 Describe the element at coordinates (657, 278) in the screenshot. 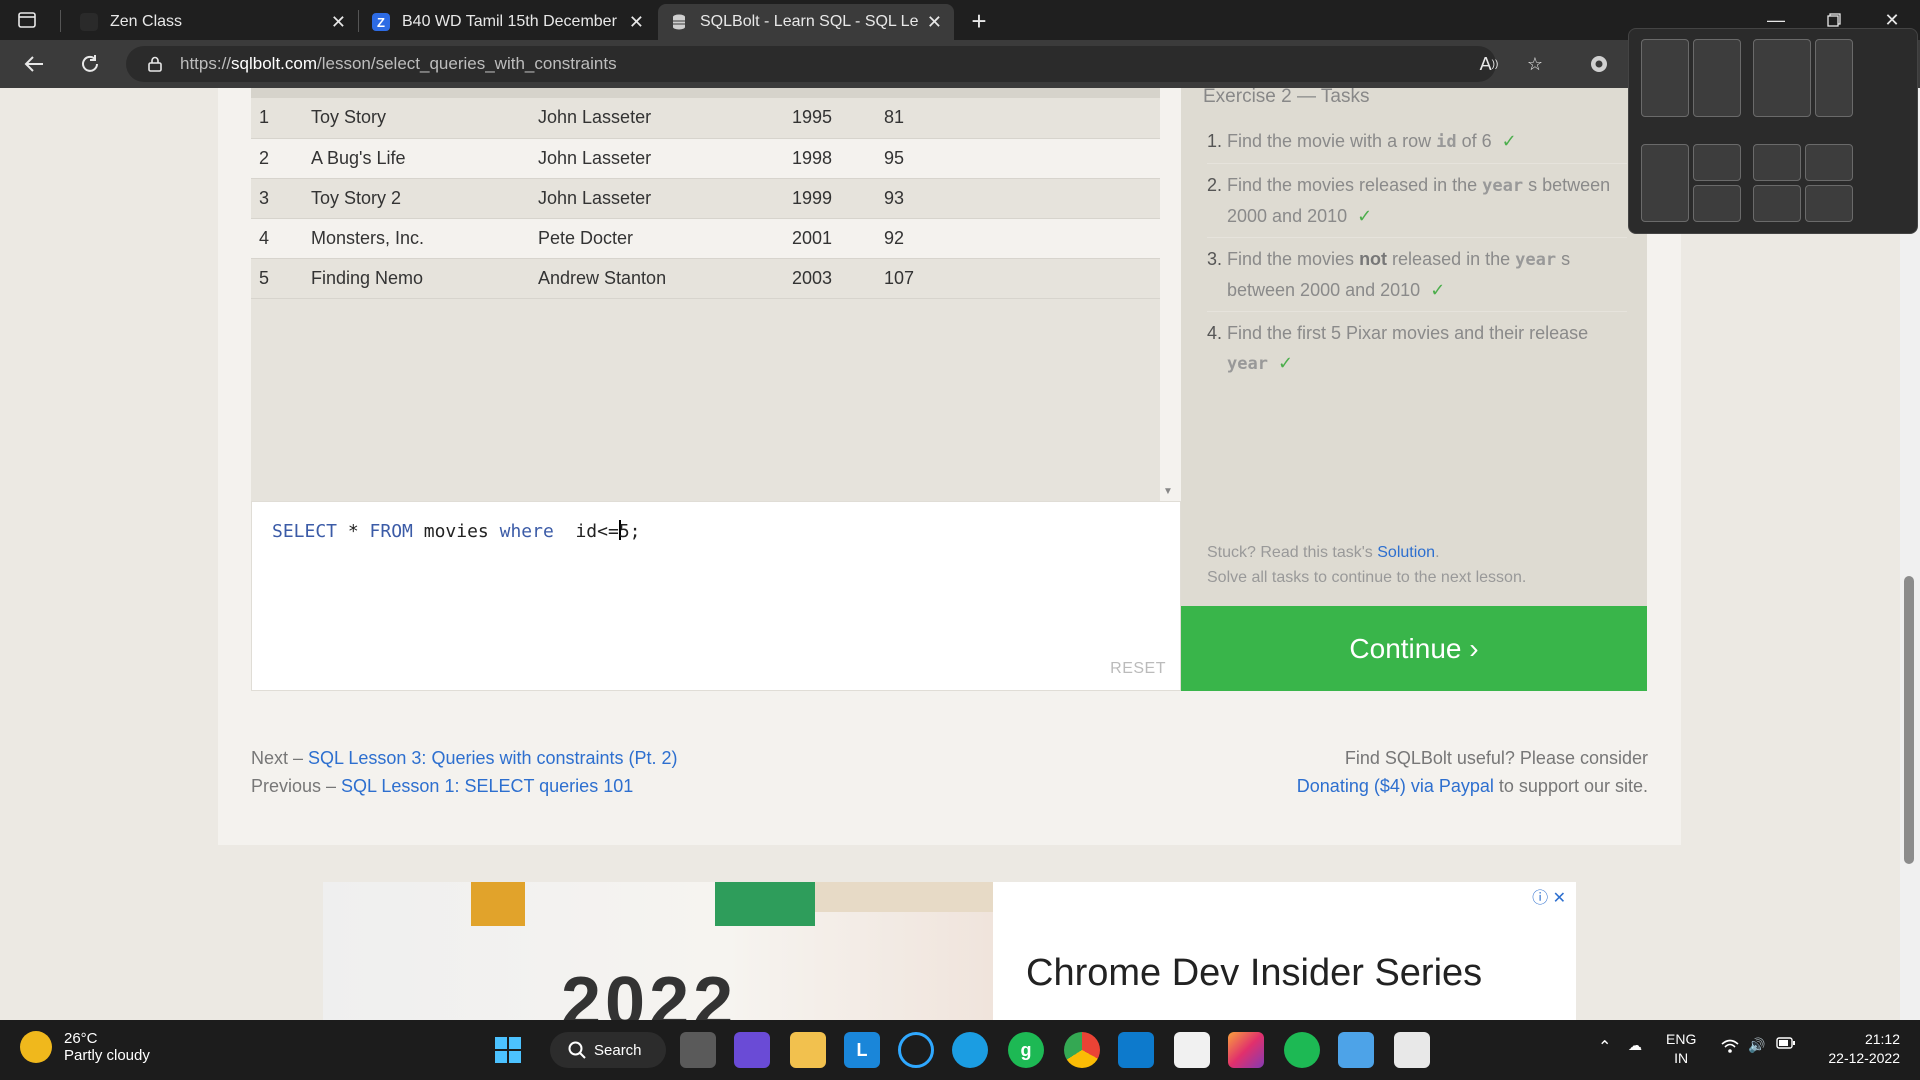

I see `table-cell: Andrew Stanton` at that location.